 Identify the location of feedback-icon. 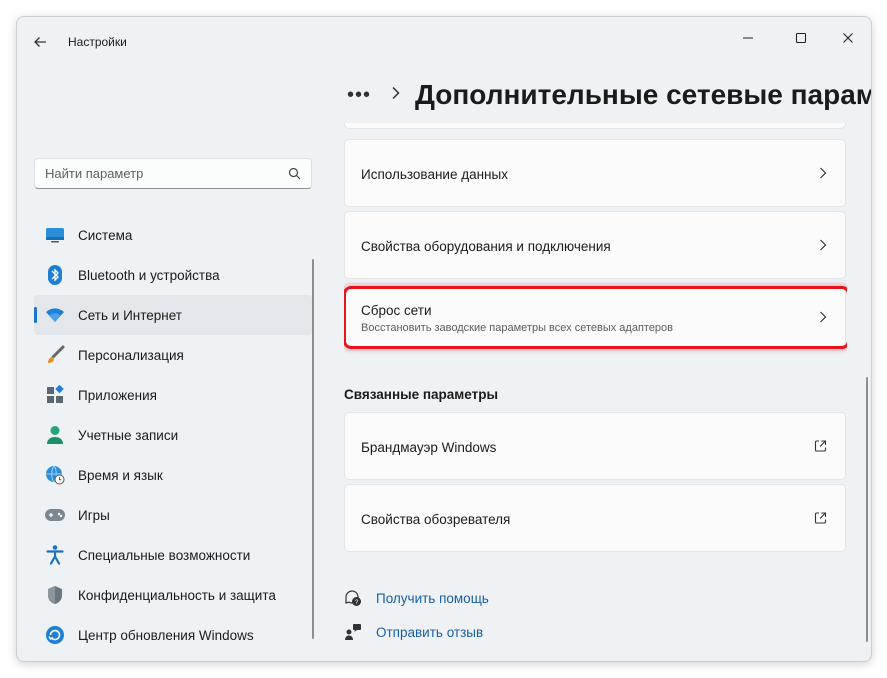
(353, 632).